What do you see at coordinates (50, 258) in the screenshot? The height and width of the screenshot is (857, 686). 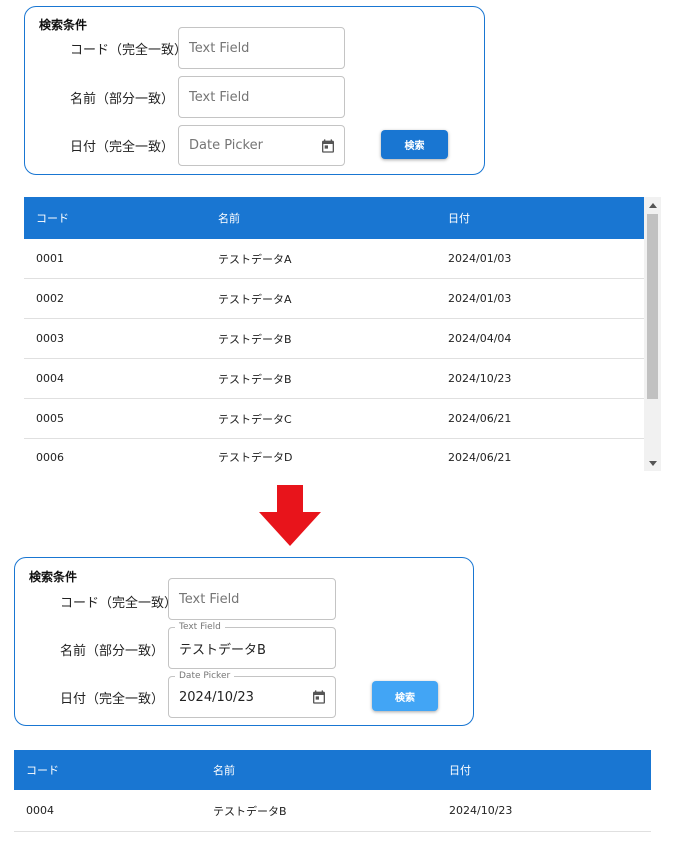 I see `cell-code: 0001` at bounding box center [50, 258].